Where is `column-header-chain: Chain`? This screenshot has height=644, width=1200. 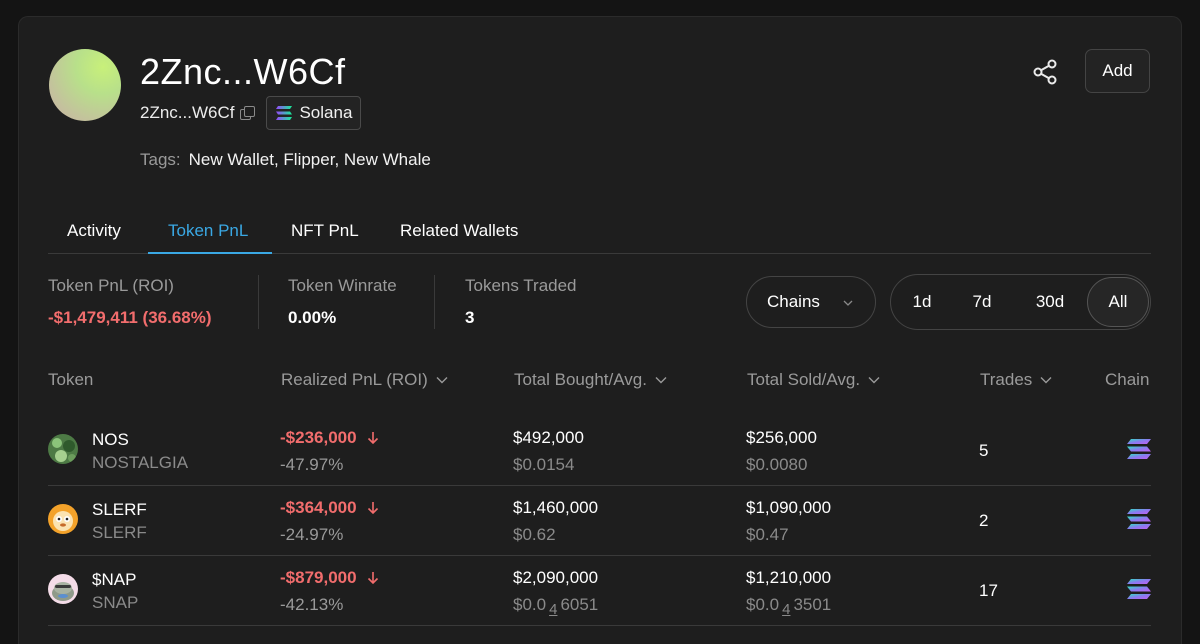 column-header-chain: Chain is located at coordinates (1127, 380).